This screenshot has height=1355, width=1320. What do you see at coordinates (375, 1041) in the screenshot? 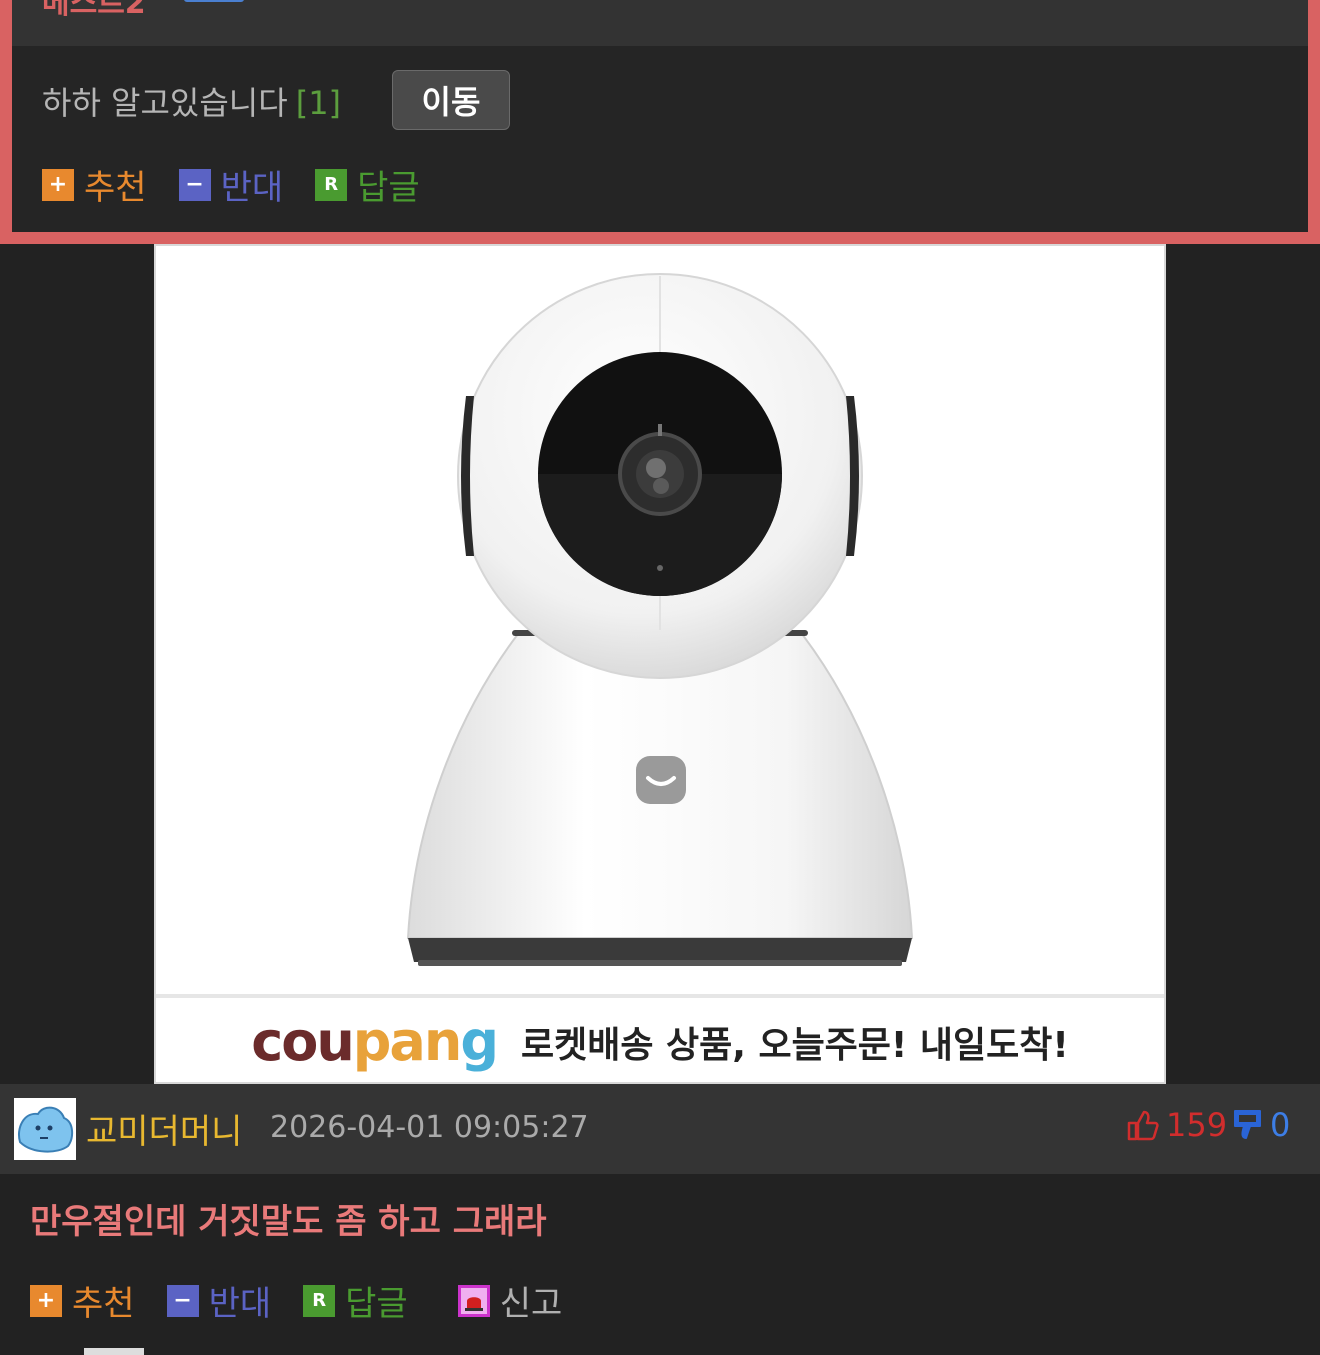
I see `coupang-logo: coupang` at bounding box center [375, 1041].